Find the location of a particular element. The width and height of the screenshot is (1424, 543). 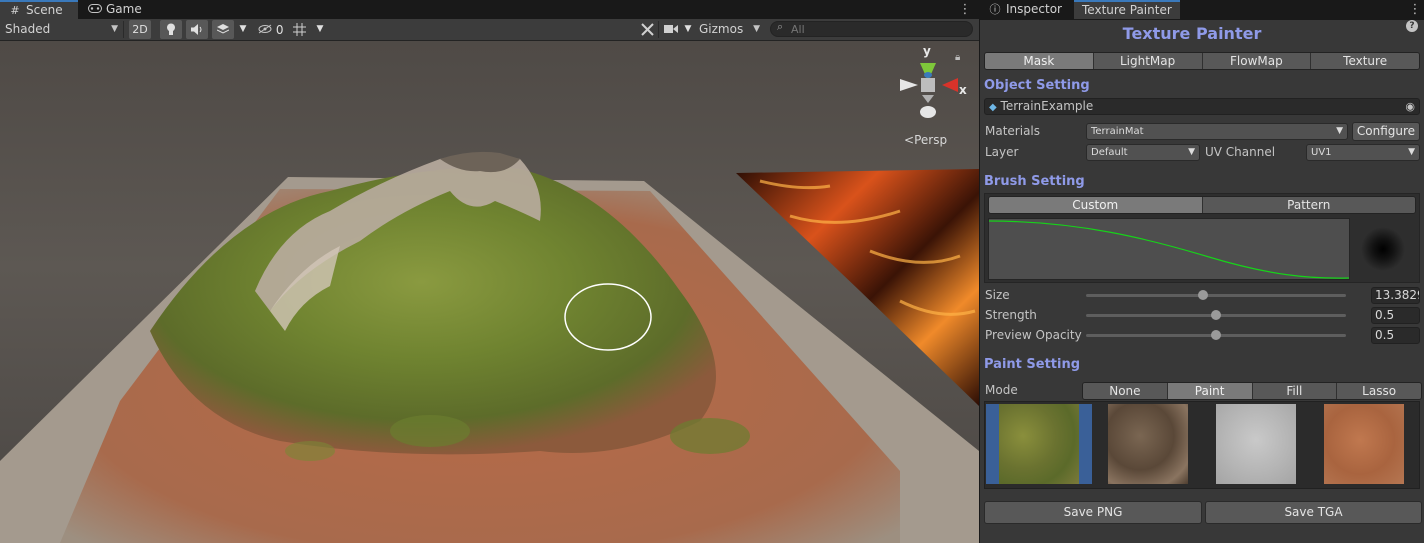

draw-mode-label: Shaded is located at coordinates (28, 29).